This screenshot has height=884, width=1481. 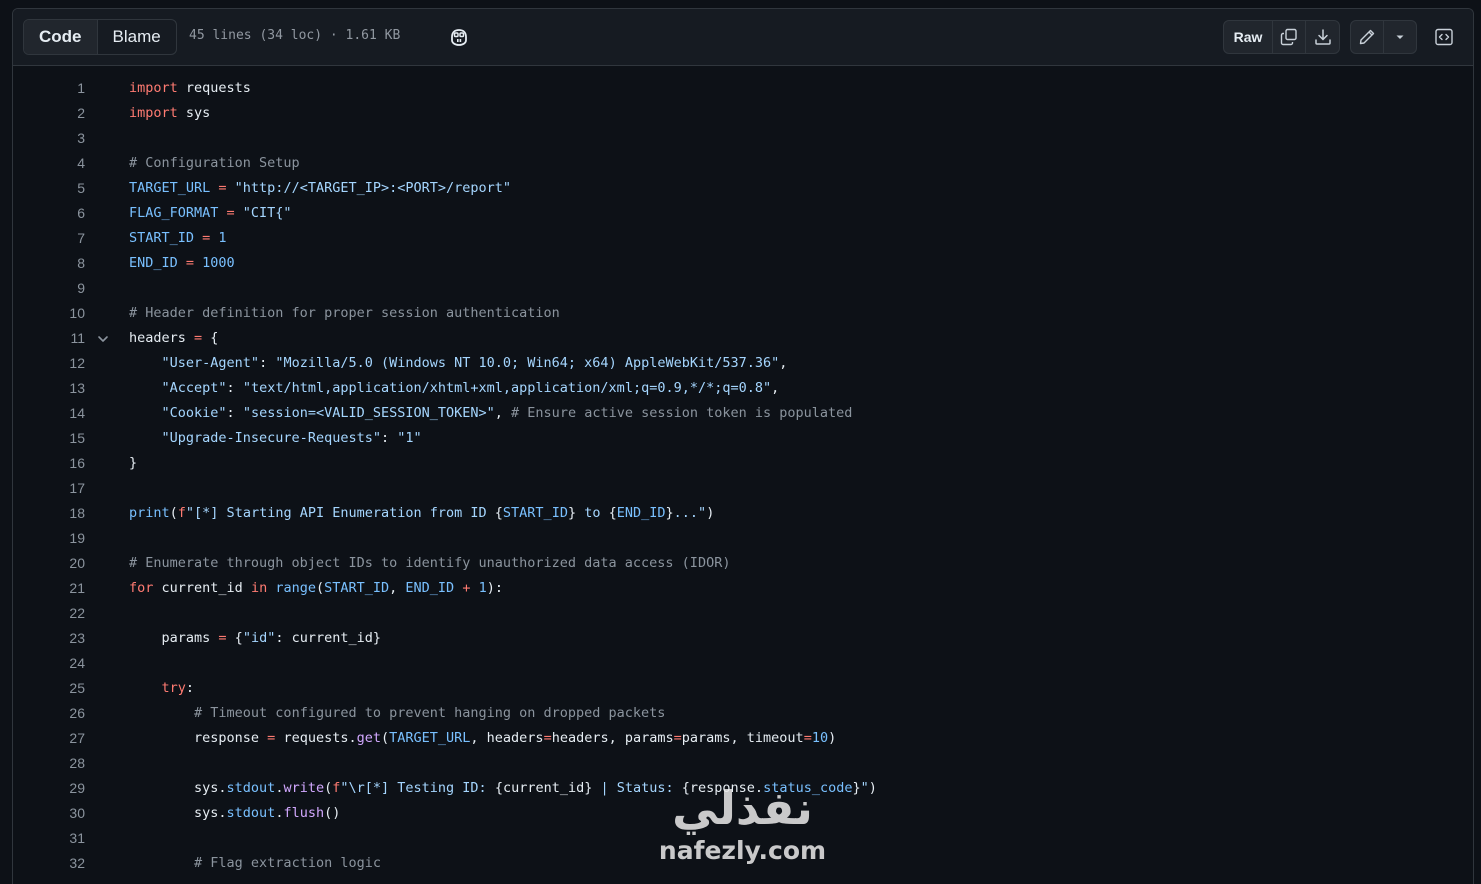 What do you see at coordinates (259, 638) in the screenshot?
I see `code-token: "id"` at bounding box center [259, 638].